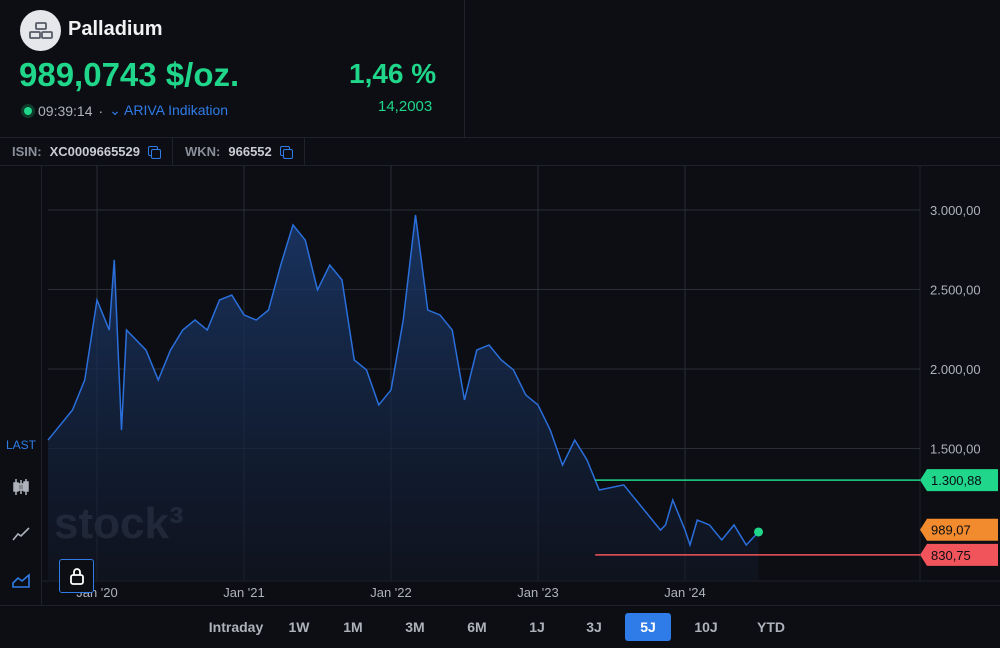 Image resolution: width=1000 pixels, height=648 pixels. What do you see at coordinates (594, 627) in the screenshot?
I see `range-button-3j: 3J` at bounding box center [594, 627].